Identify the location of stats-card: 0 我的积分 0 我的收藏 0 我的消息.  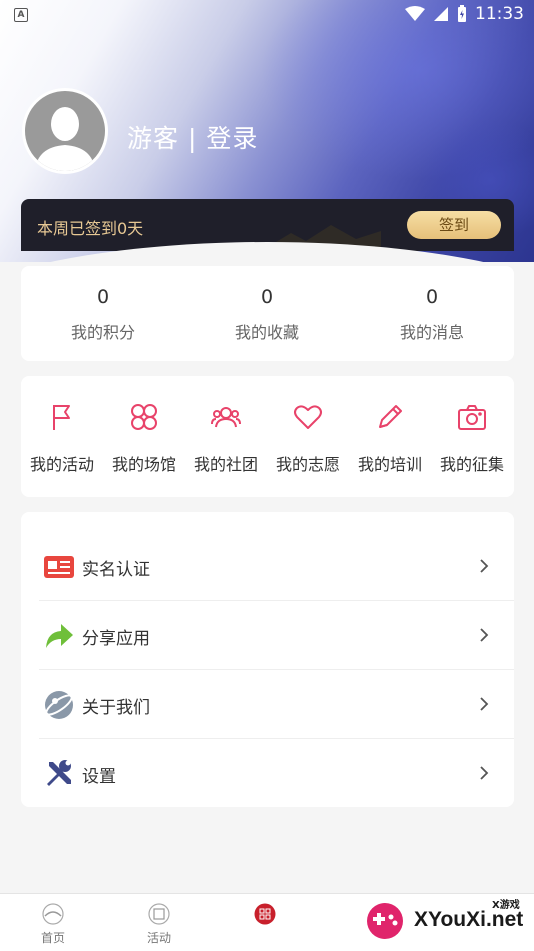
(267, 313).